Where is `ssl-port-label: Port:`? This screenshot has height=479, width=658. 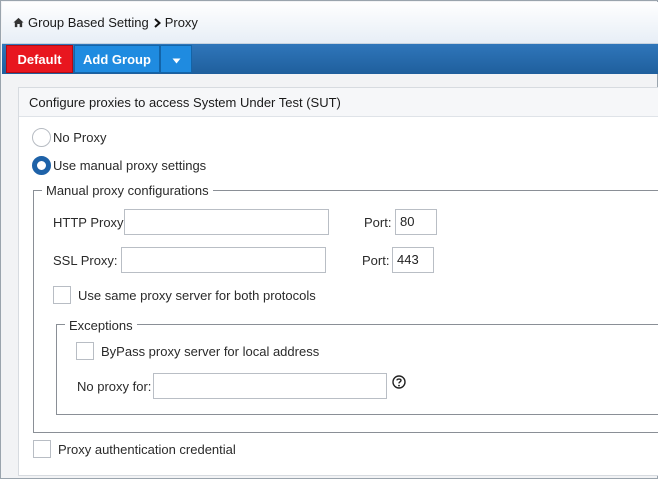 ssl-port-label: Port: is located at coordinates (376, 260).